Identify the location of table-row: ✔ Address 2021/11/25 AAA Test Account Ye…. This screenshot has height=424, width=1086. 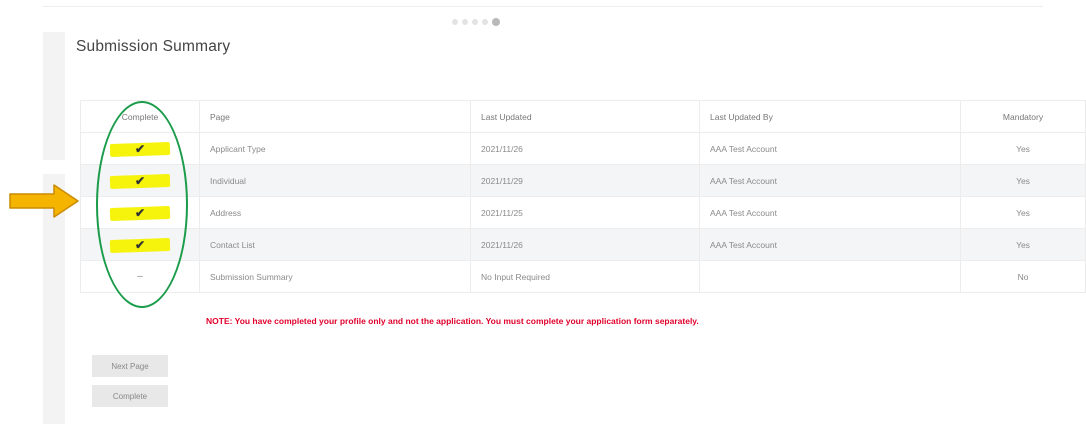
(583, 212).